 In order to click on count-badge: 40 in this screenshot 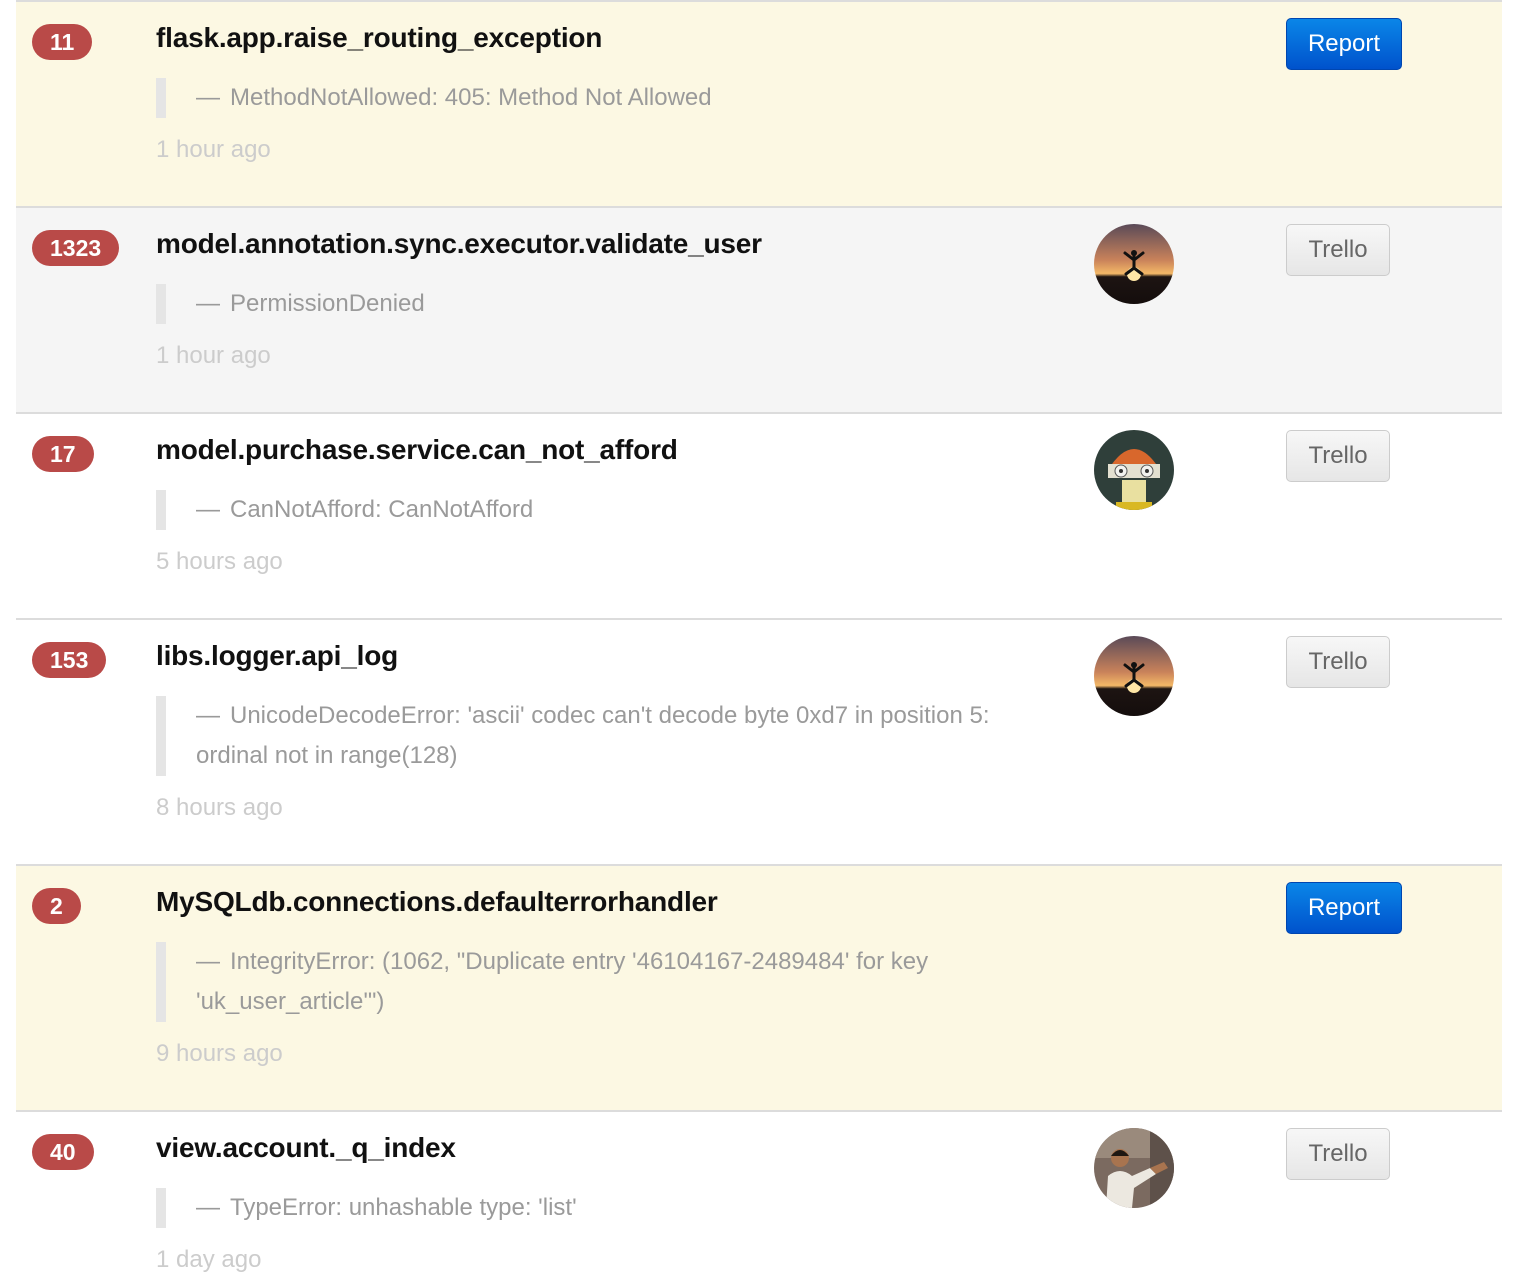, I will do `click(63, 1152)`.